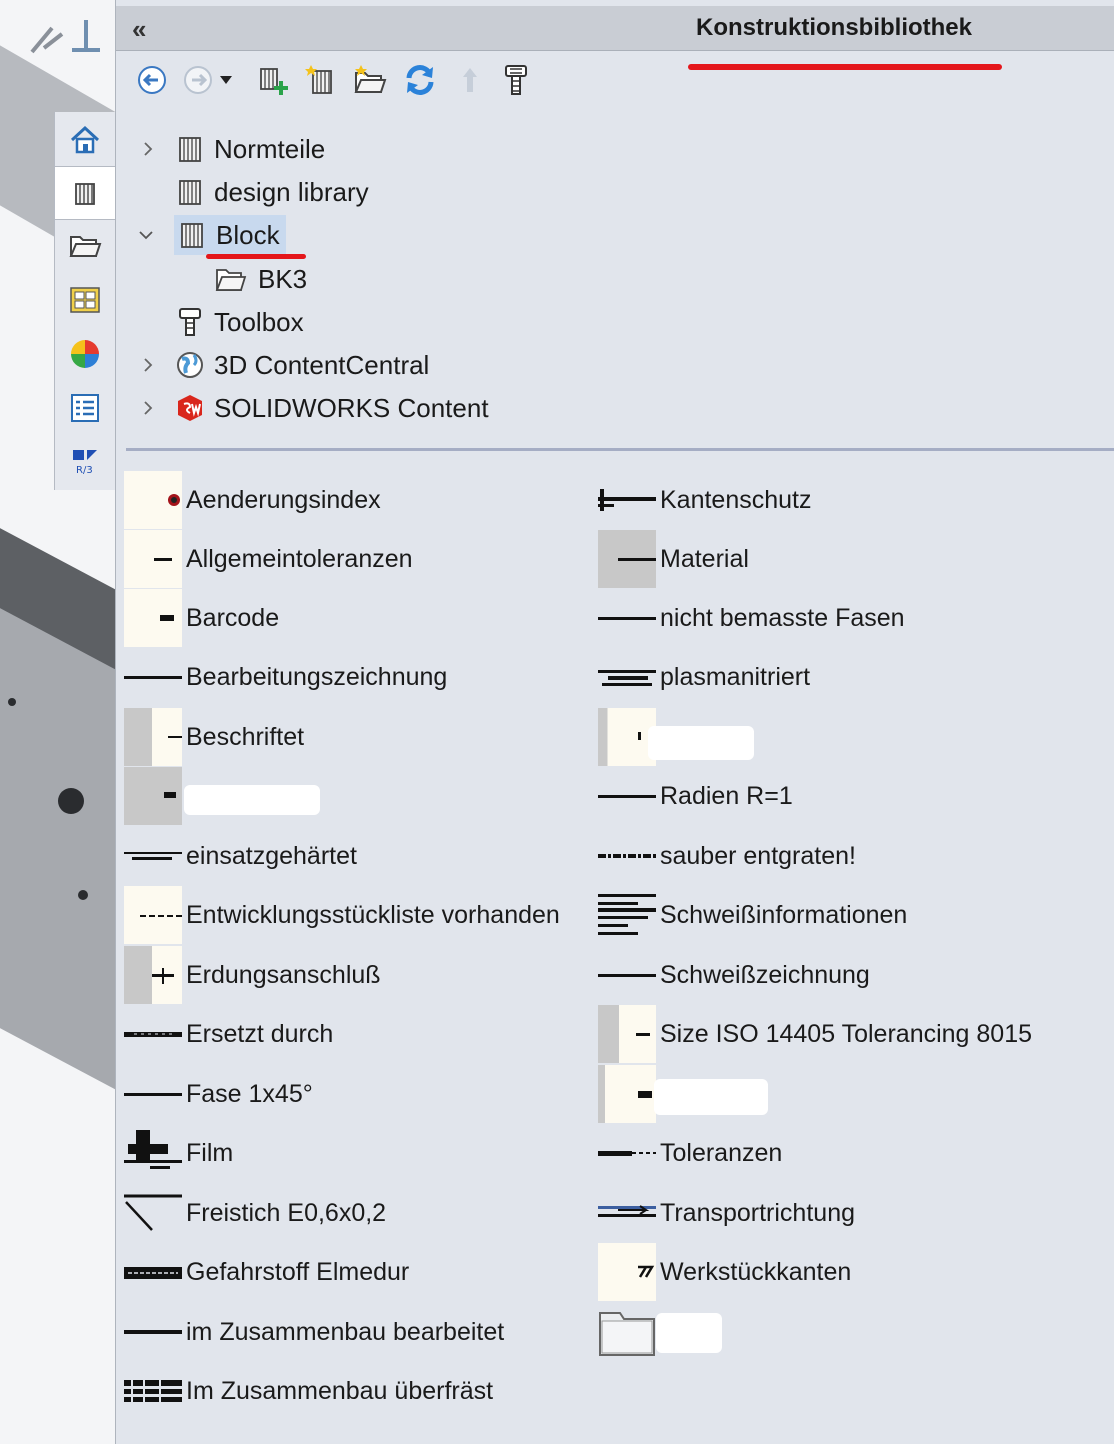 The width and height of the screenshot is (1114, 1444). I want to click on tree-item-toolbox: Toolbox, so click(220, 322).